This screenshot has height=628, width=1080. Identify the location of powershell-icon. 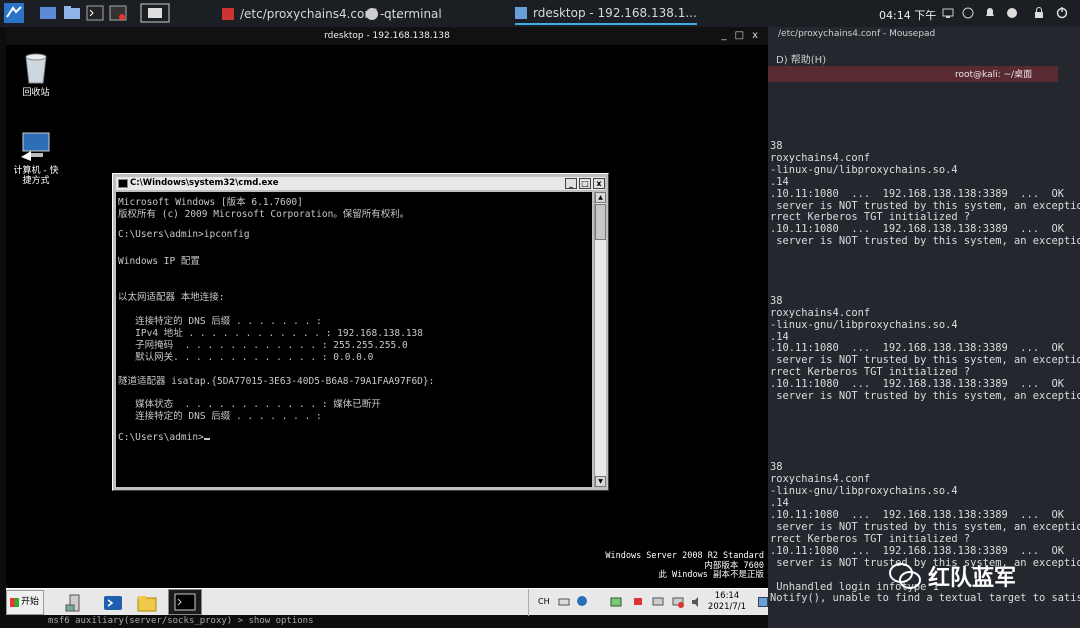
(113, 603).